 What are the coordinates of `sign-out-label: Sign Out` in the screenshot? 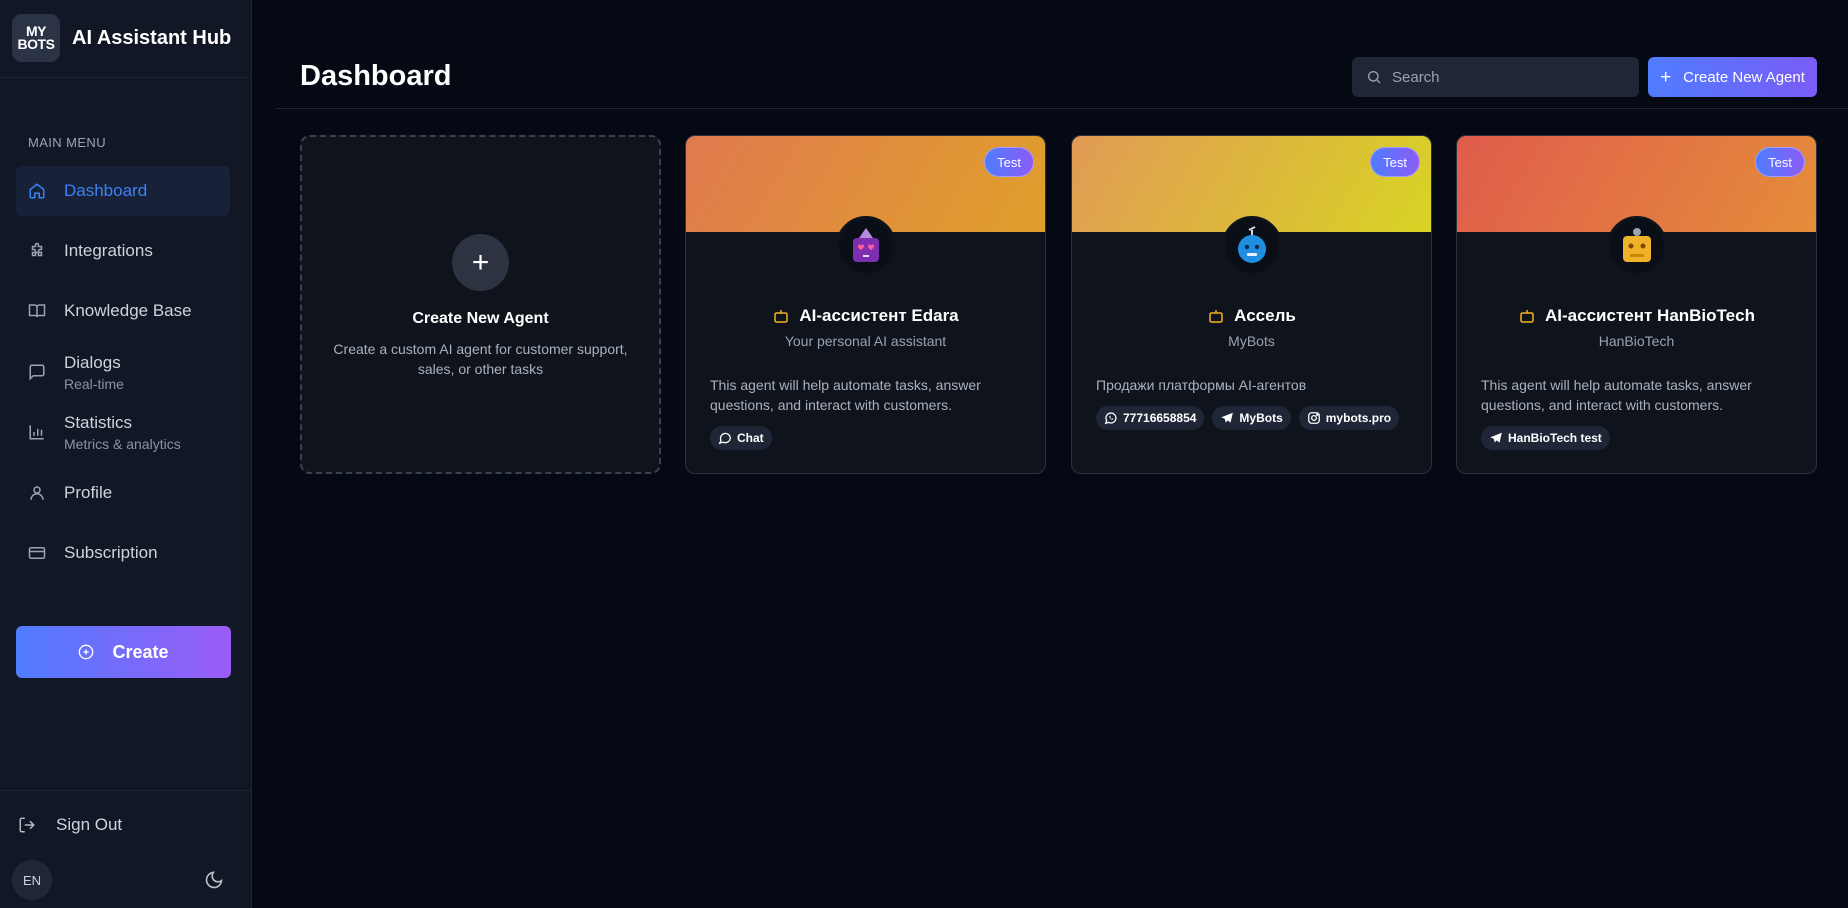 It's located at (89, 824).